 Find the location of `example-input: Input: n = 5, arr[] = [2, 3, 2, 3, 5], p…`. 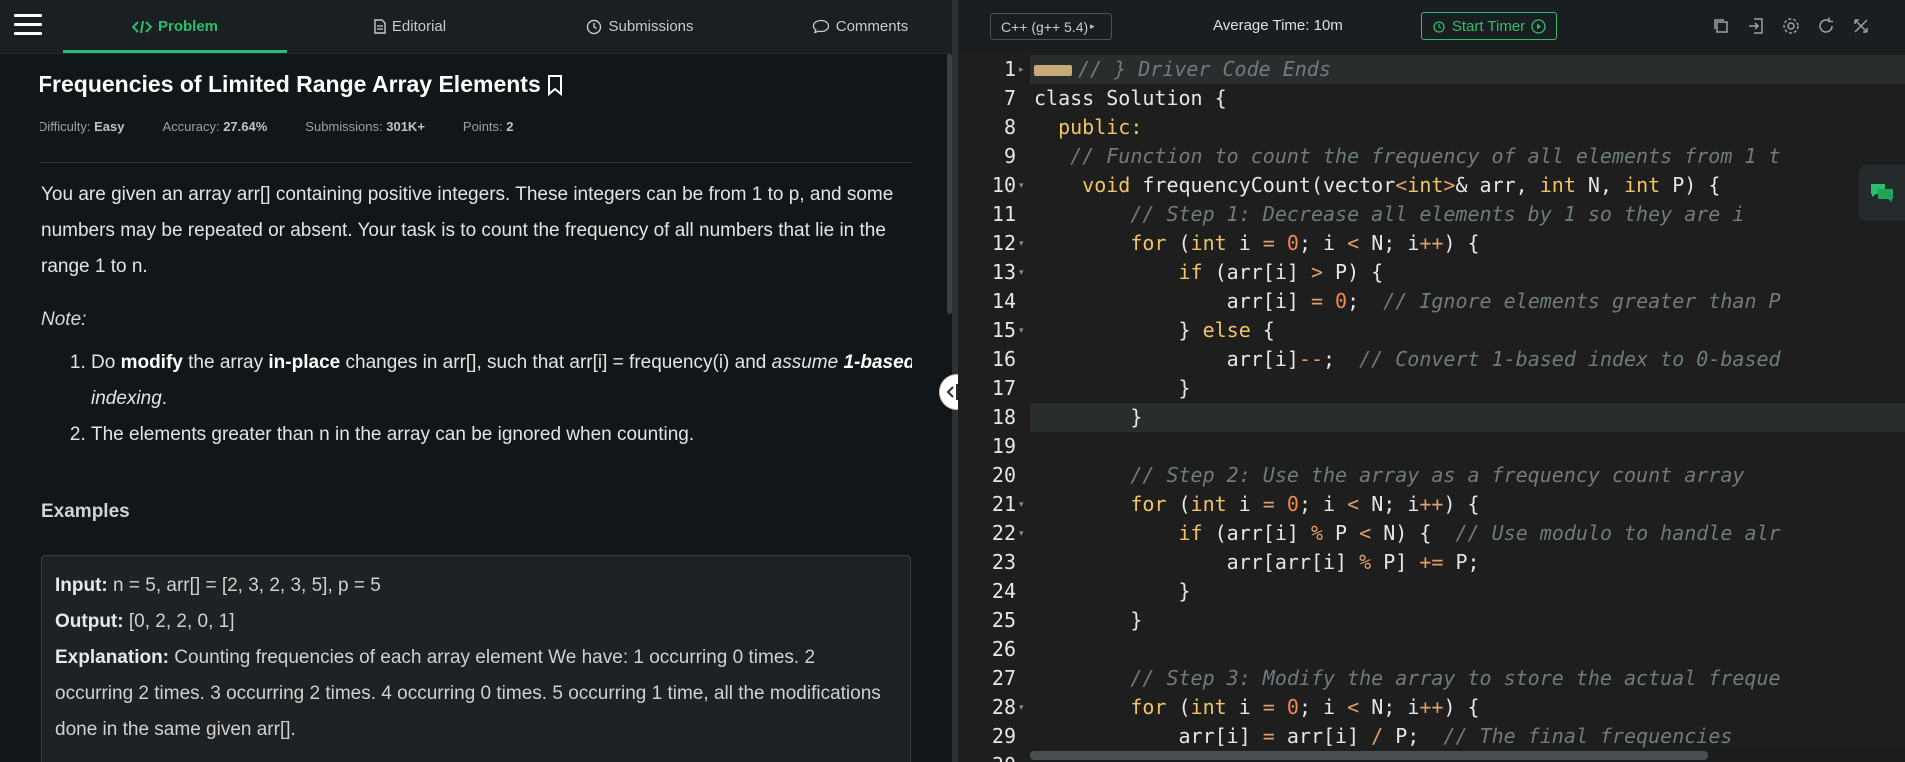

example-input: Input: n = 5, arr[] = [2, 3, 2, 3, 5], p… is located at coordinates (218, 585).